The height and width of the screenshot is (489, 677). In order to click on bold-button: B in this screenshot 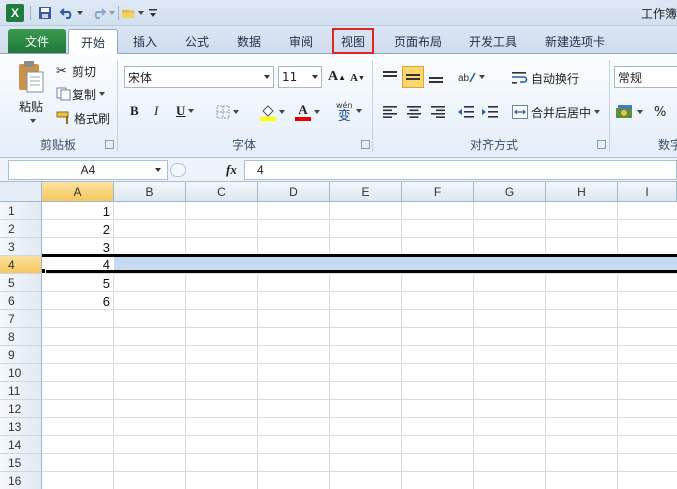, I will do `click(138, 111)`.